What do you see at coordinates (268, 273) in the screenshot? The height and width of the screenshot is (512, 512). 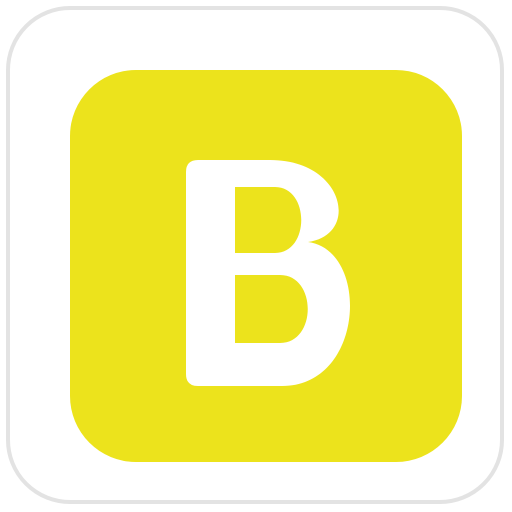 I see `letter-b-icon` at bounding box center [268, 273].